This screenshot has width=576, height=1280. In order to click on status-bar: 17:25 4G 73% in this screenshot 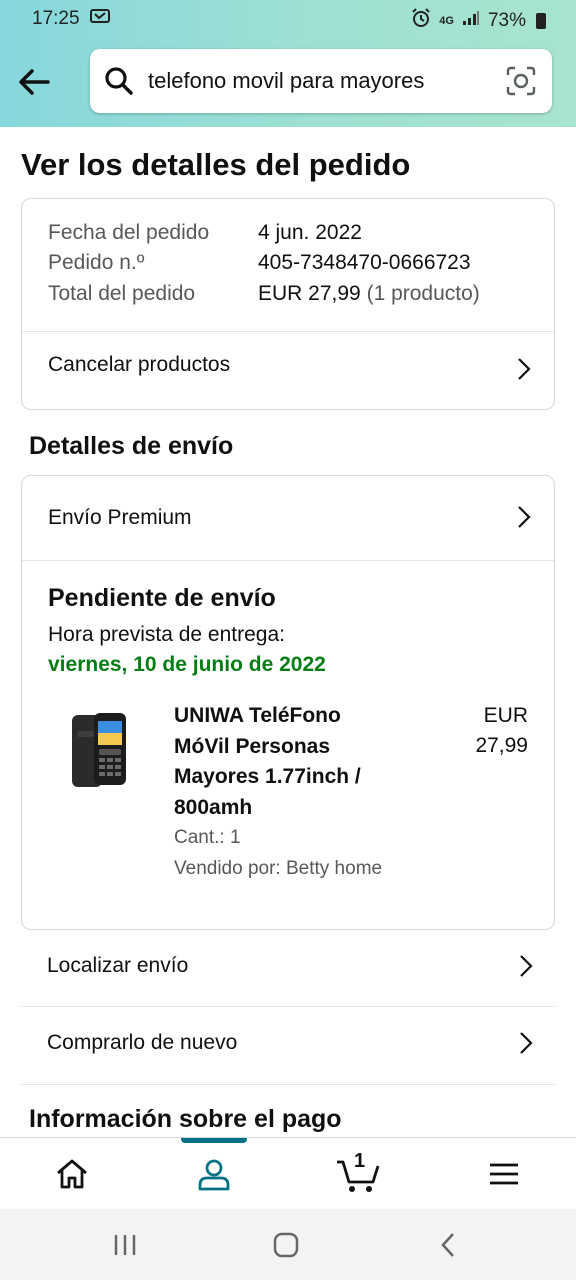, I will do `click(288, 19)`.